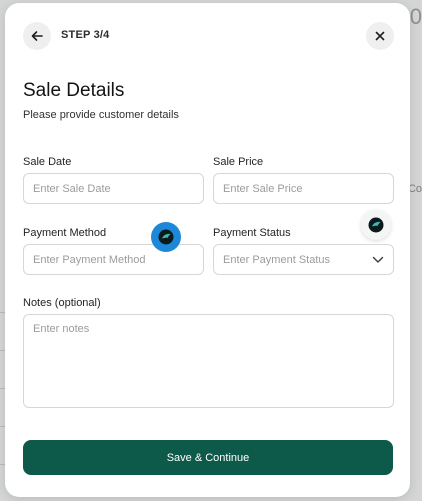 Image resolution: width=422 pixels, height=501 pixels. Describe the element at coordinates (47, 162) in the screenshot. I see `sale-date-label: Sale Date` at that location.